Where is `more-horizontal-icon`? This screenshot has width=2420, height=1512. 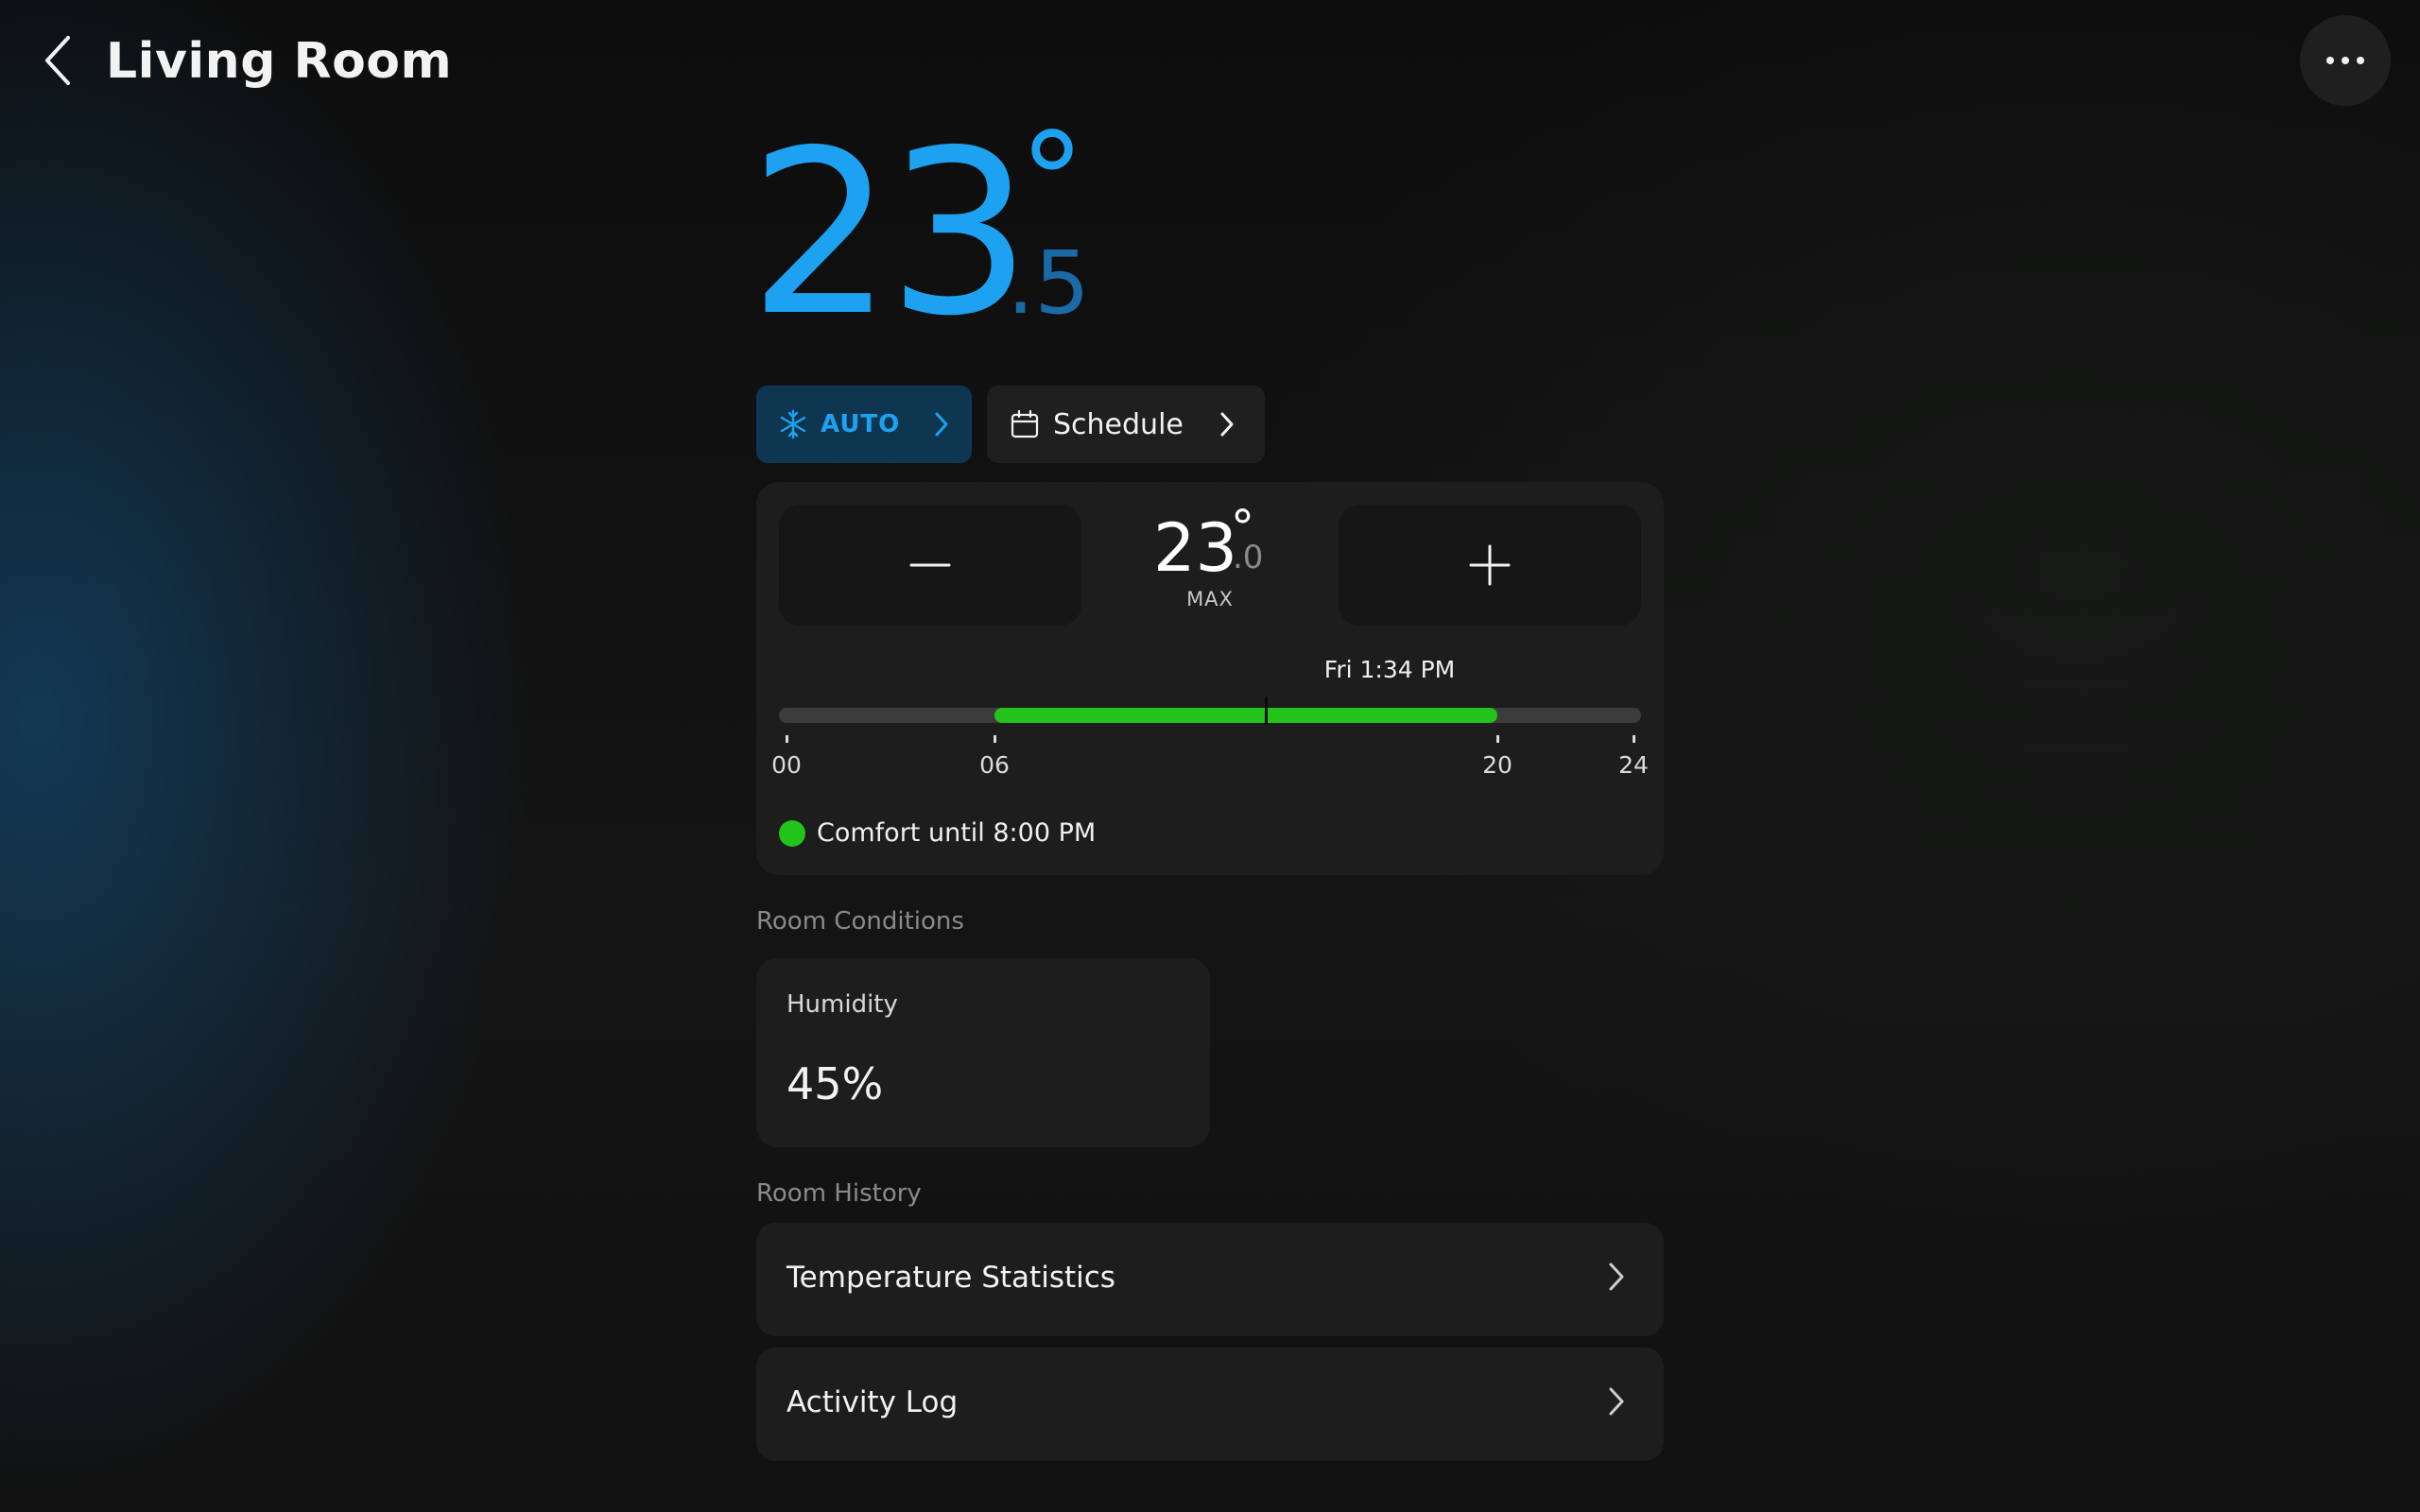 more-horizontal-icon is located at coordinates (2345, 60).